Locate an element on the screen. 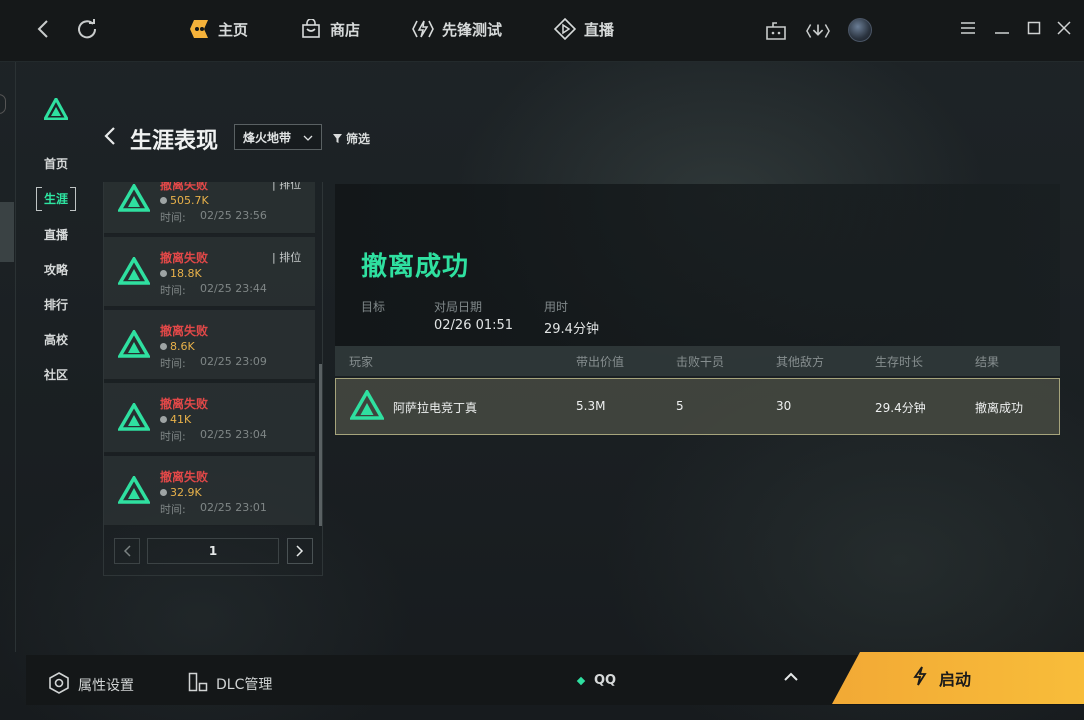 The width and height of the screenshot is (1084, 720). nav-live: 直播 is located at coordinates (584, 29).